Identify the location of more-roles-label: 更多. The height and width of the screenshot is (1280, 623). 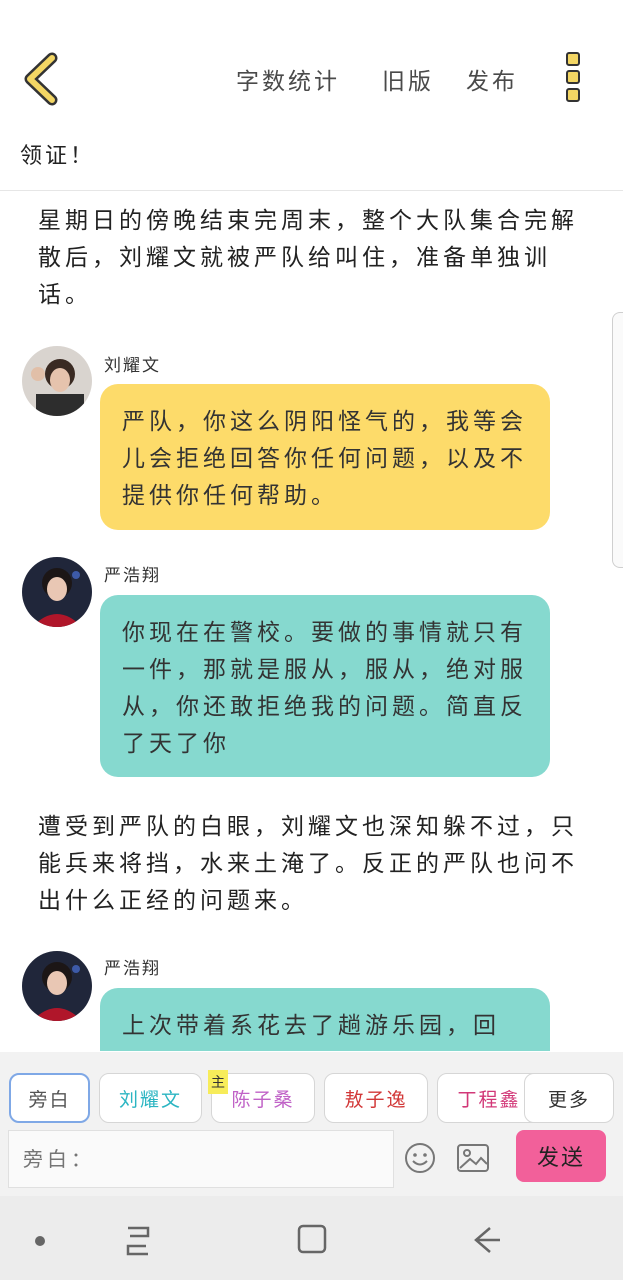
(568, 1099).